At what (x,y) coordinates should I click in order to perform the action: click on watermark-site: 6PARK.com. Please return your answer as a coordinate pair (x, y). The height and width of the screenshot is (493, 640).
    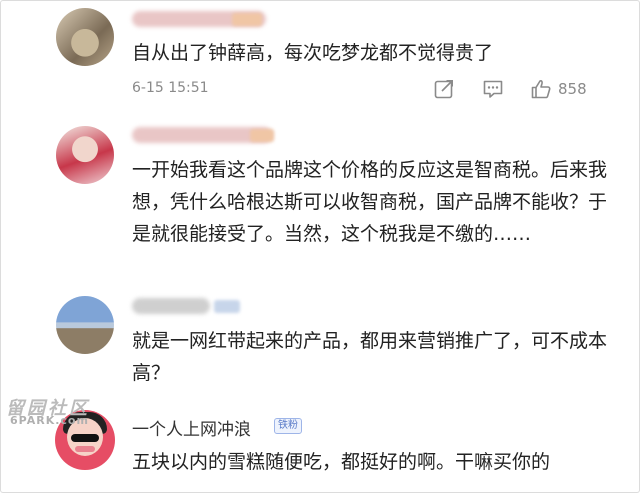
    Looking at the image, I should click on (49, 420).